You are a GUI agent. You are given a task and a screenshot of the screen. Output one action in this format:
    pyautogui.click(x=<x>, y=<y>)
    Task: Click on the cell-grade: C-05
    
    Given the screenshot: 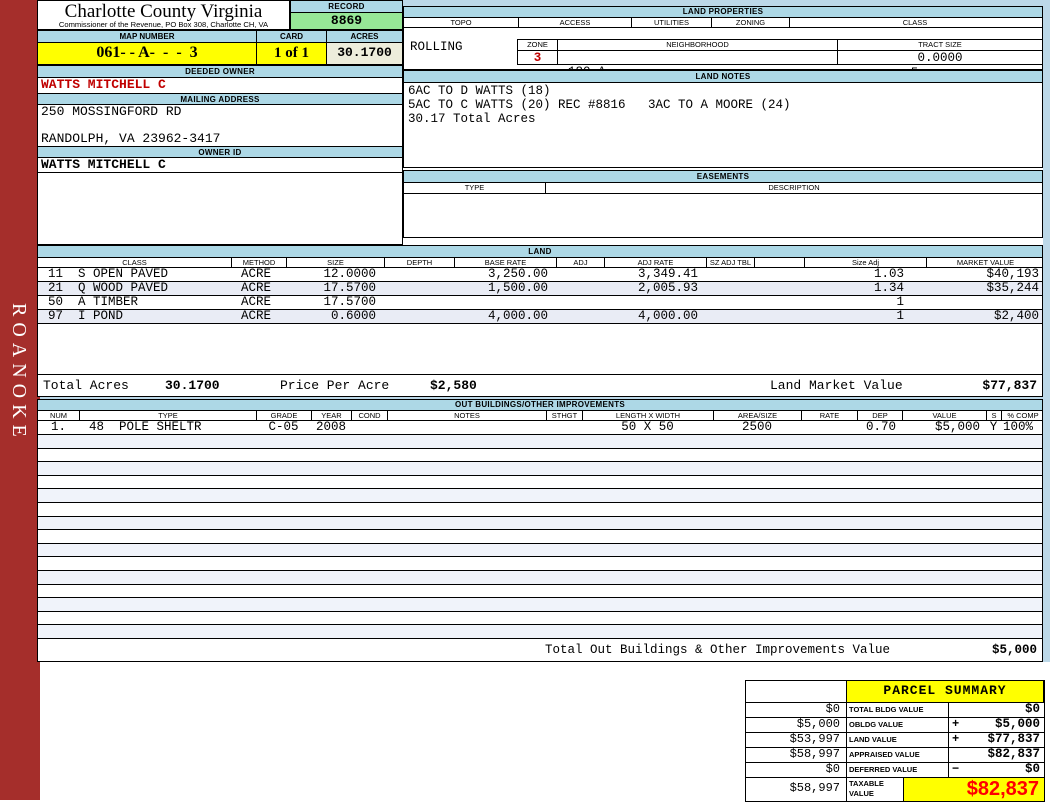 What is the action you would take?
    pyautogui.click(x=283, y=427)
    